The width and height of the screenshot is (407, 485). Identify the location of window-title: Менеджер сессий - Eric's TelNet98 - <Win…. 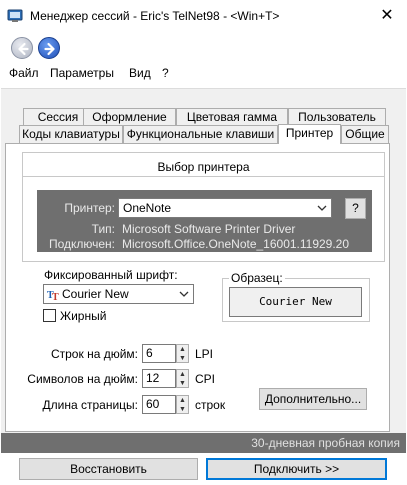
(155, 16).